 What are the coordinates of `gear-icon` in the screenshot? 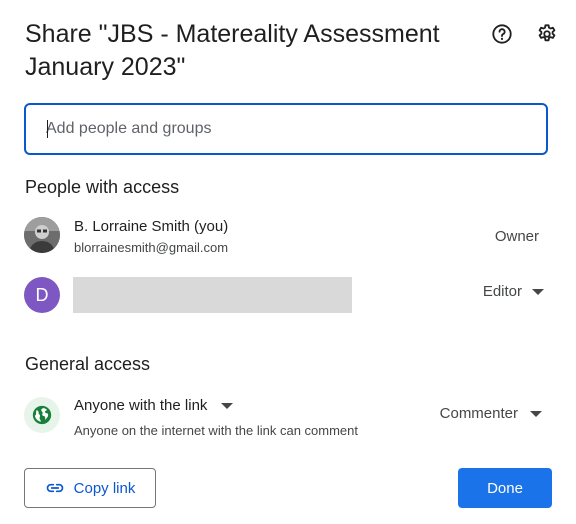 It's located at (547, 33).